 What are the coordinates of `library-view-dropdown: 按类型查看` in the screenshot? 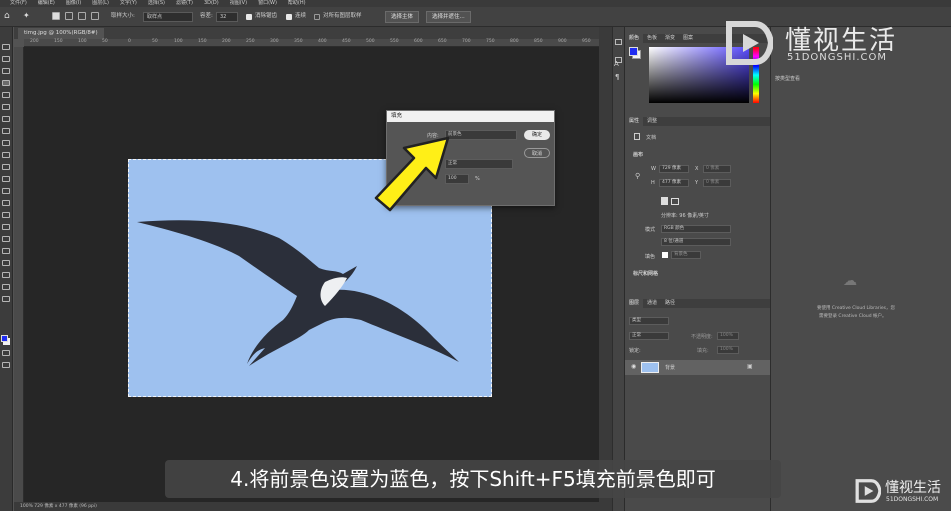 It's located at (803, 80).